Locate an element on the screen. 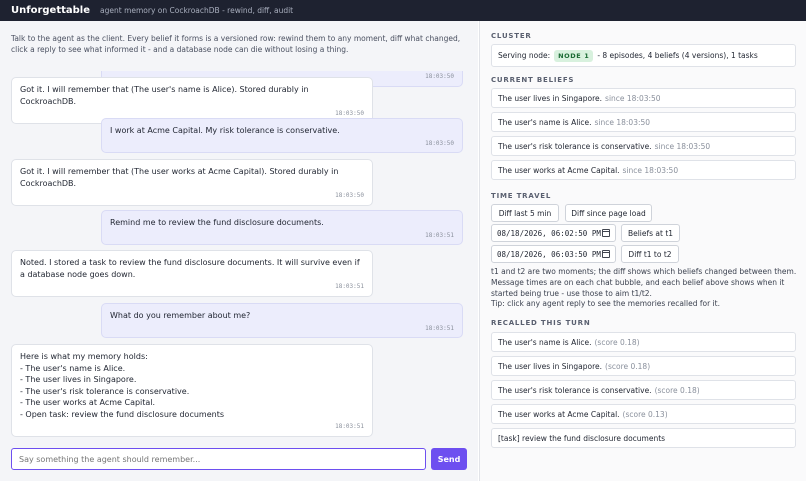 The image size is (806, 481). recalled-score: (score 0.13) is located at coordinates (645, 414).